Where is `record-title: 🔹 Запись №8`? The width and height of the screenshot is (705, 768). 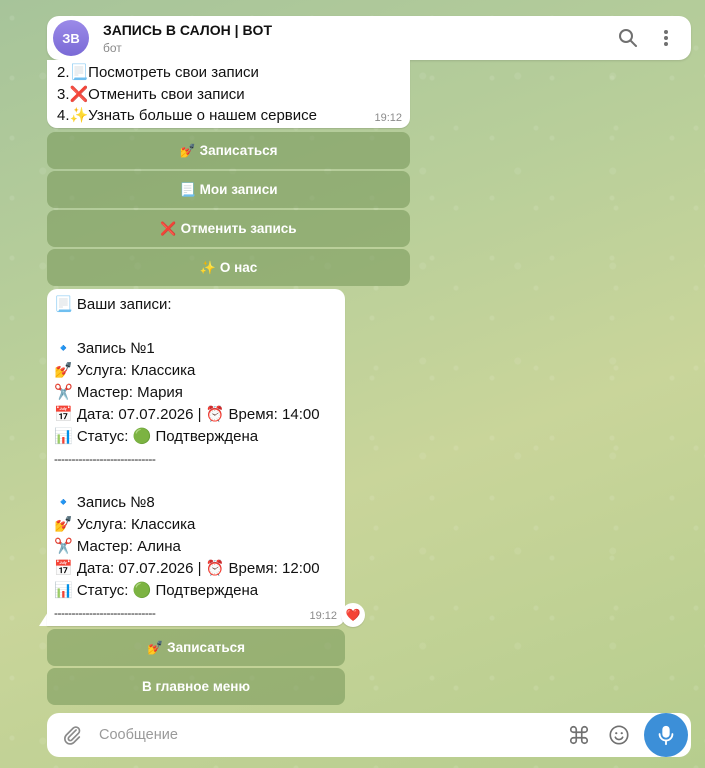
record-title: 🔹 Запись №8 is located at coordinates (104, 502).